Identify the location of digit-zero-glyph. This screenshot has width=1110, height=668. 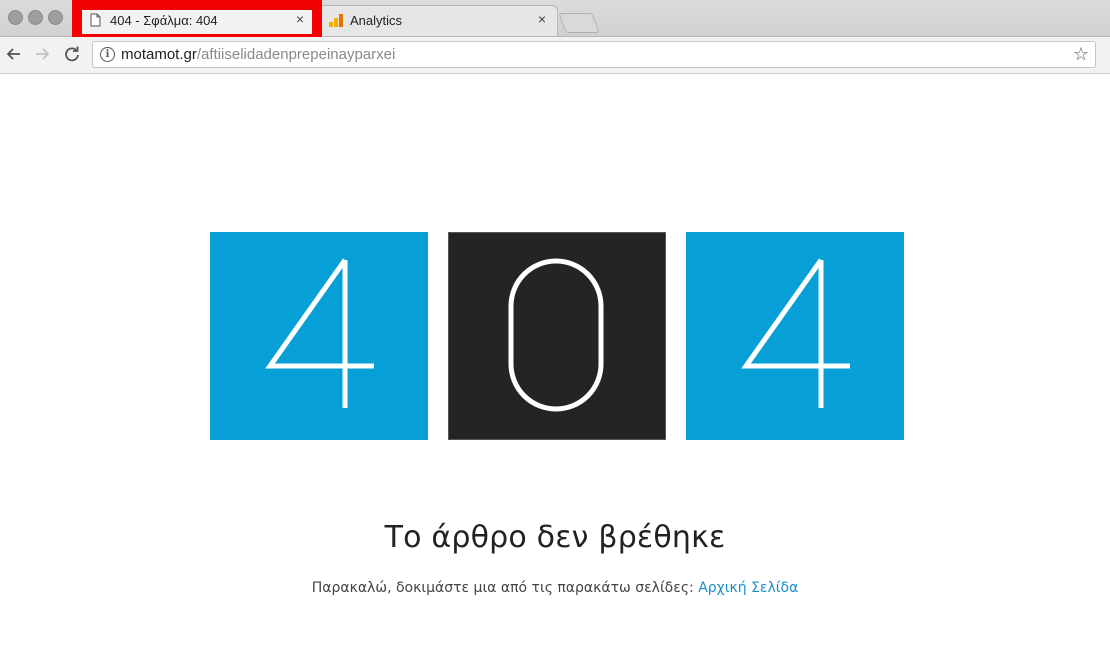
(556, 335).